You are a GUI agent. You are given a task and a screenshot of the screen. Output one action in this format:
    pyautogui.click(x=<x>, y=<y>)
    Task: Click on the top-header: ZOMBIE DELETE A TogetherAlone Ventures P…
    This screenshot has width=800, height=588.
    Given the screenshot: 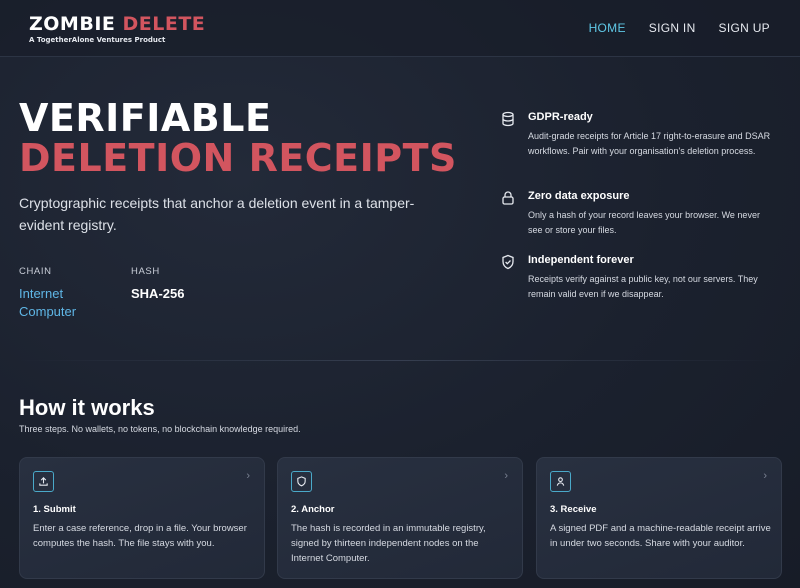 What is the action you would take?
    pyautogui.click(x=400, y=28)
    